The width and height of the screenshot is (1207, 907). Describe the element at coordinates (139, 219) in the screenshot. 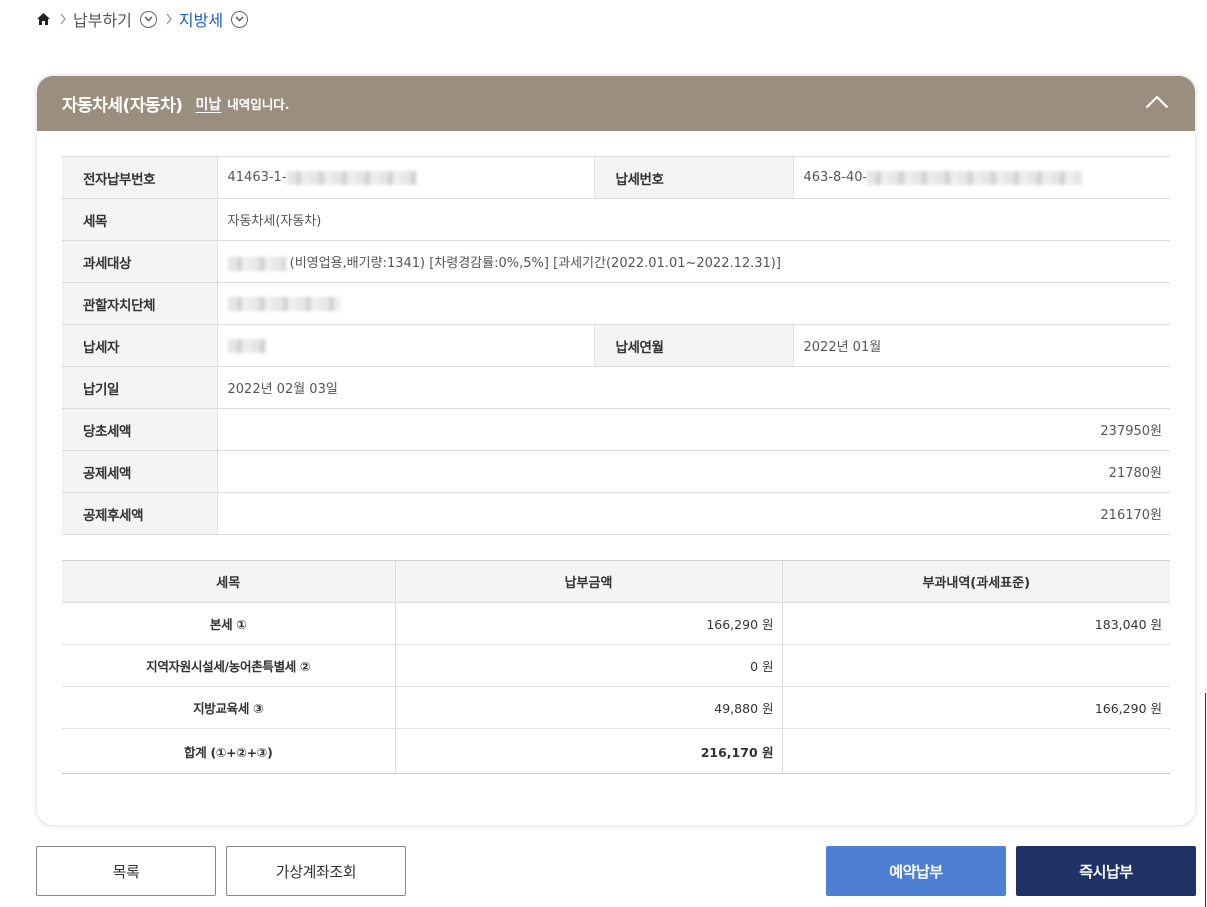

I see `tax-item-label: 세목` at that location.